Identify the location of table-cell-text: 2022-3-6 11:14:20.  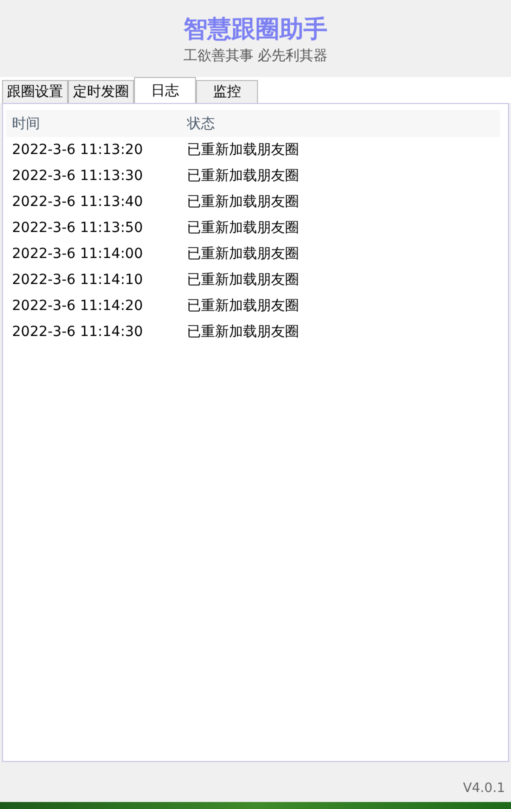
(77, 306).